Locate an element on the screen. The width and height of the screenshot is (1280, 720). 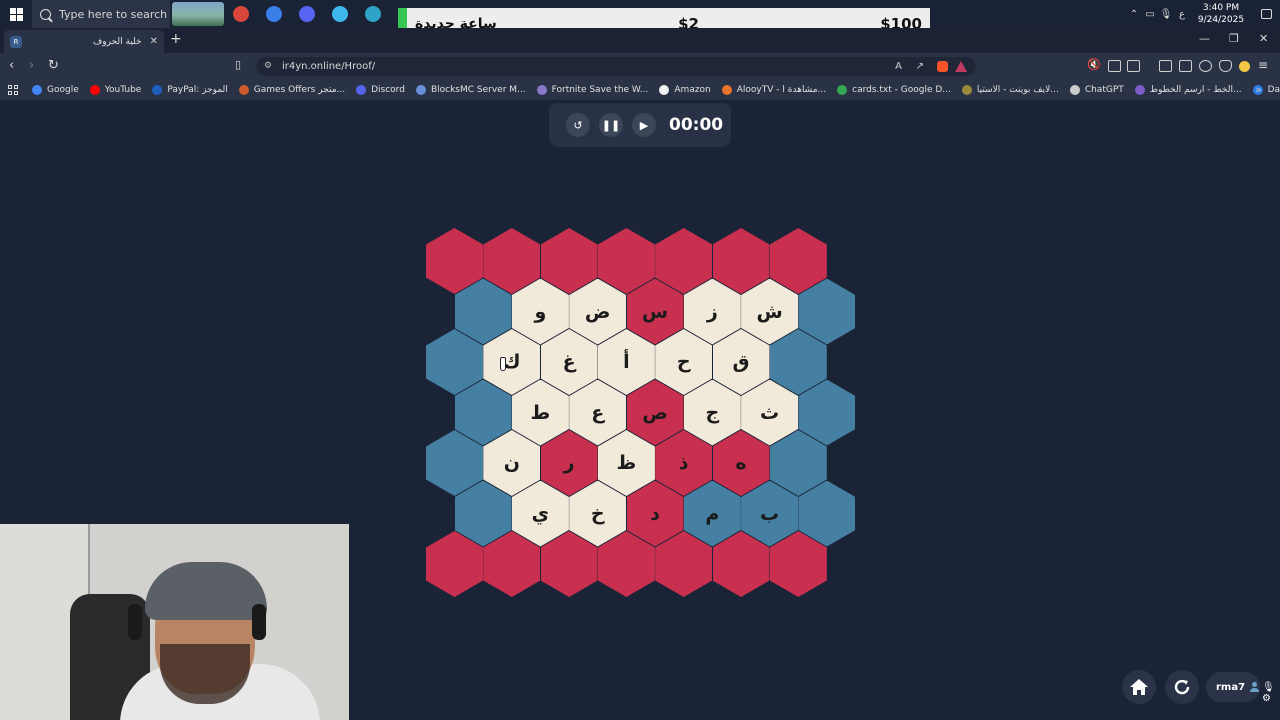
pause-icon: ❚❚ is located at coordinates (611, 125).